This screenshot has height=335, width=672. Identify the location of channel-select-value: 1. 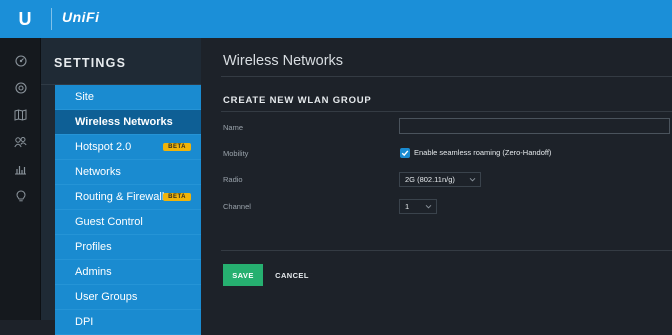
(407, 206).